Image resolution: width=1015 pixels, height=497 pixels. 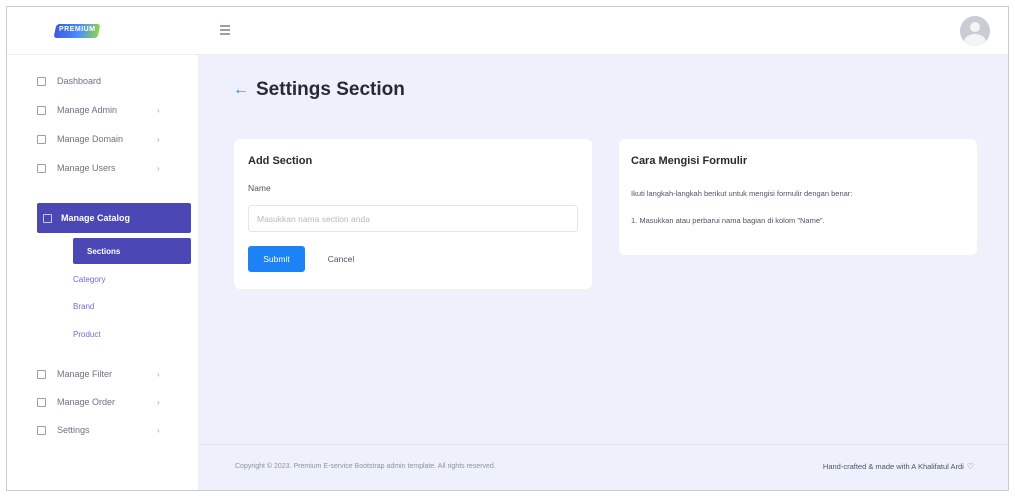 I want to click on arrow-left-icon: ←, so click(x=241, y=90).